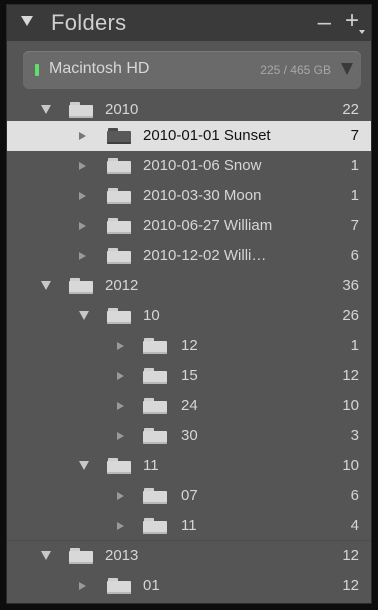 This screenshot has height=610, width=378. I want to click on folder-label: 12, so click(189, 345).